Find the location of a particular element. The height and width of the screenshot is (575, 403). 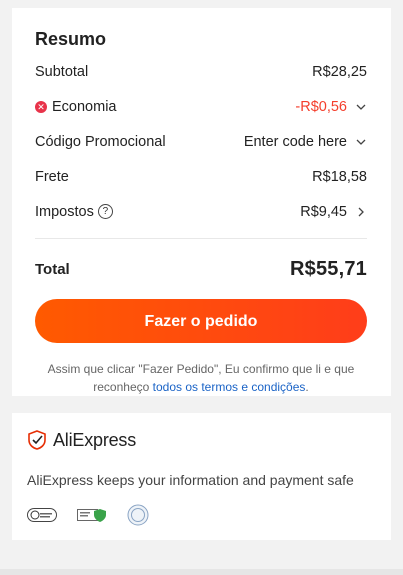

total-value: R$55,71 is located at coordinates (328, 268).